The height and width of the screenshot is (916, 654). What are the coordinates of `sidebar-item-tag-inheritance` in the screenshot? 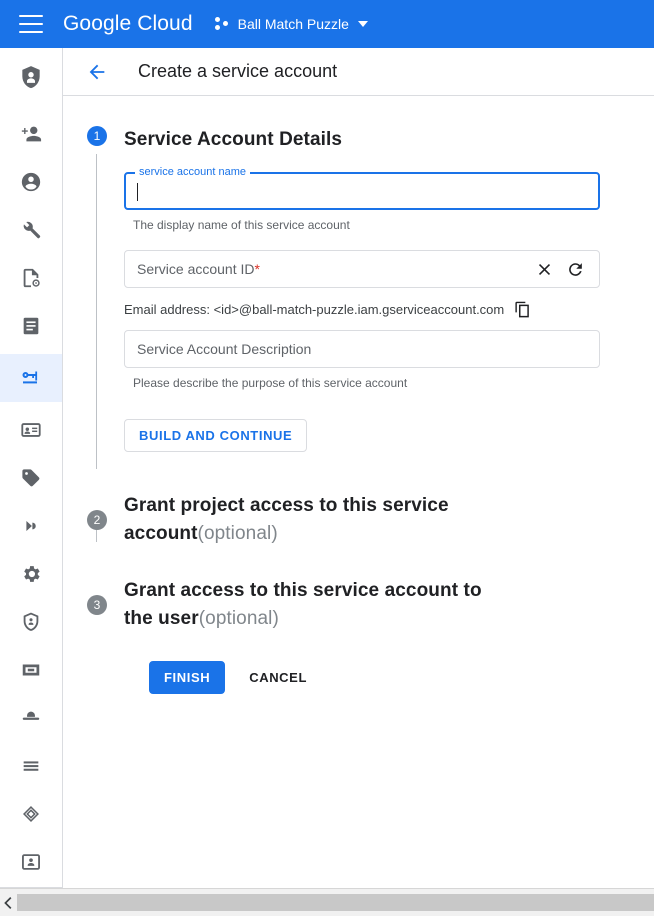 It's located at (31, 526).